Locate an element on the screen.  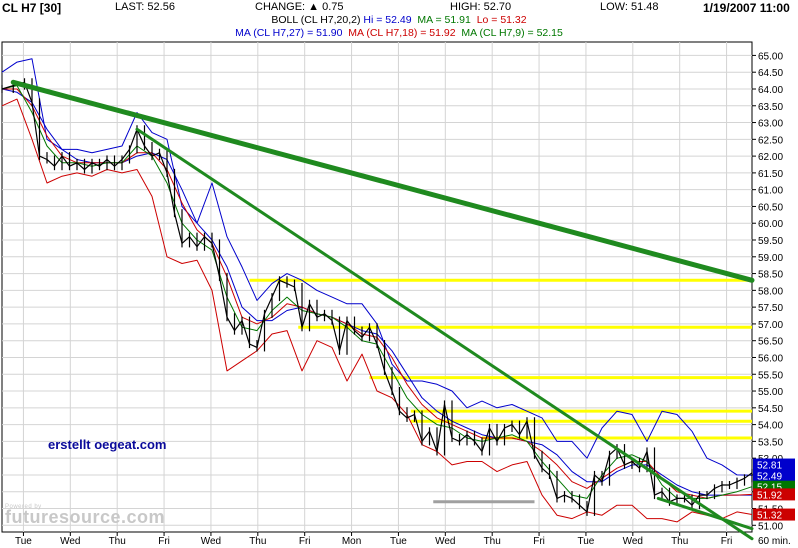
y-tick-label: 57.00 is located at coordinates (770, 325).